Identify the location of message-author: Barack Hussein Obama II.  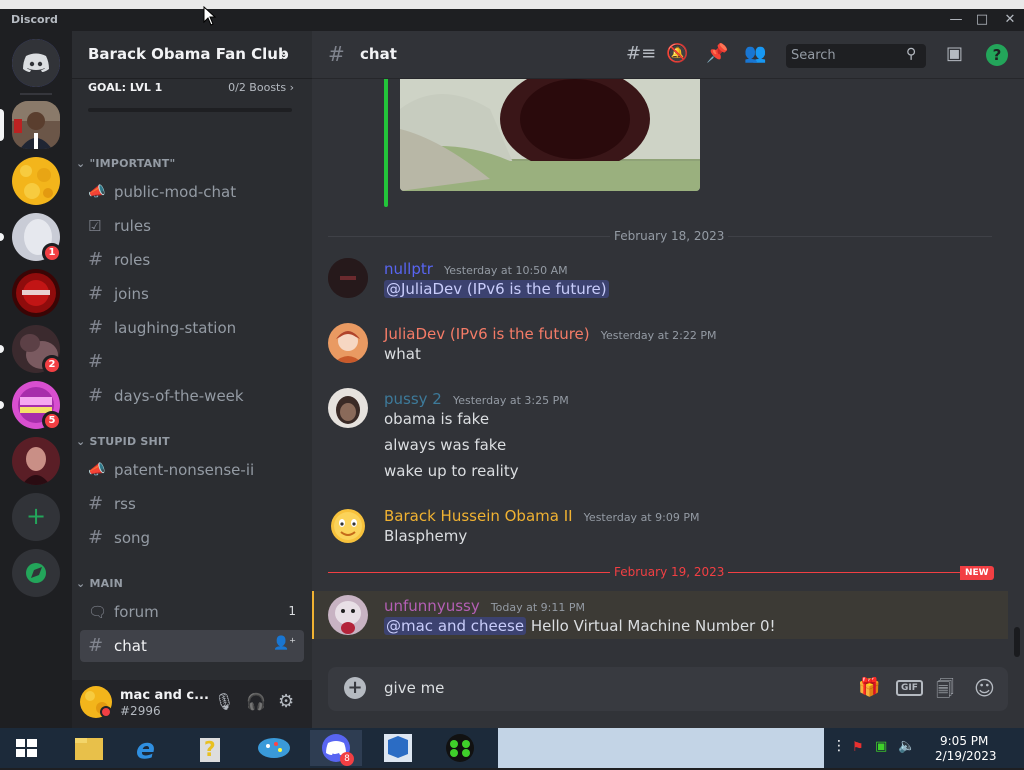
(478, 516).